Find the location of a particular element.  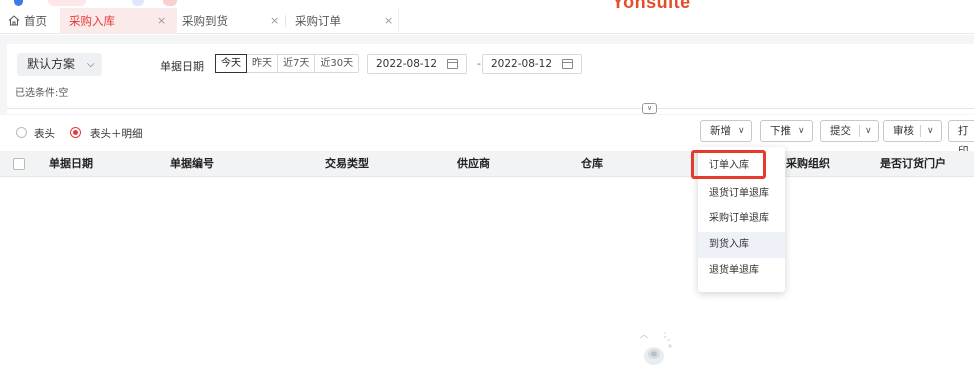

selected-conditions: 已选条件:空 is located at coordinates (42, 93).